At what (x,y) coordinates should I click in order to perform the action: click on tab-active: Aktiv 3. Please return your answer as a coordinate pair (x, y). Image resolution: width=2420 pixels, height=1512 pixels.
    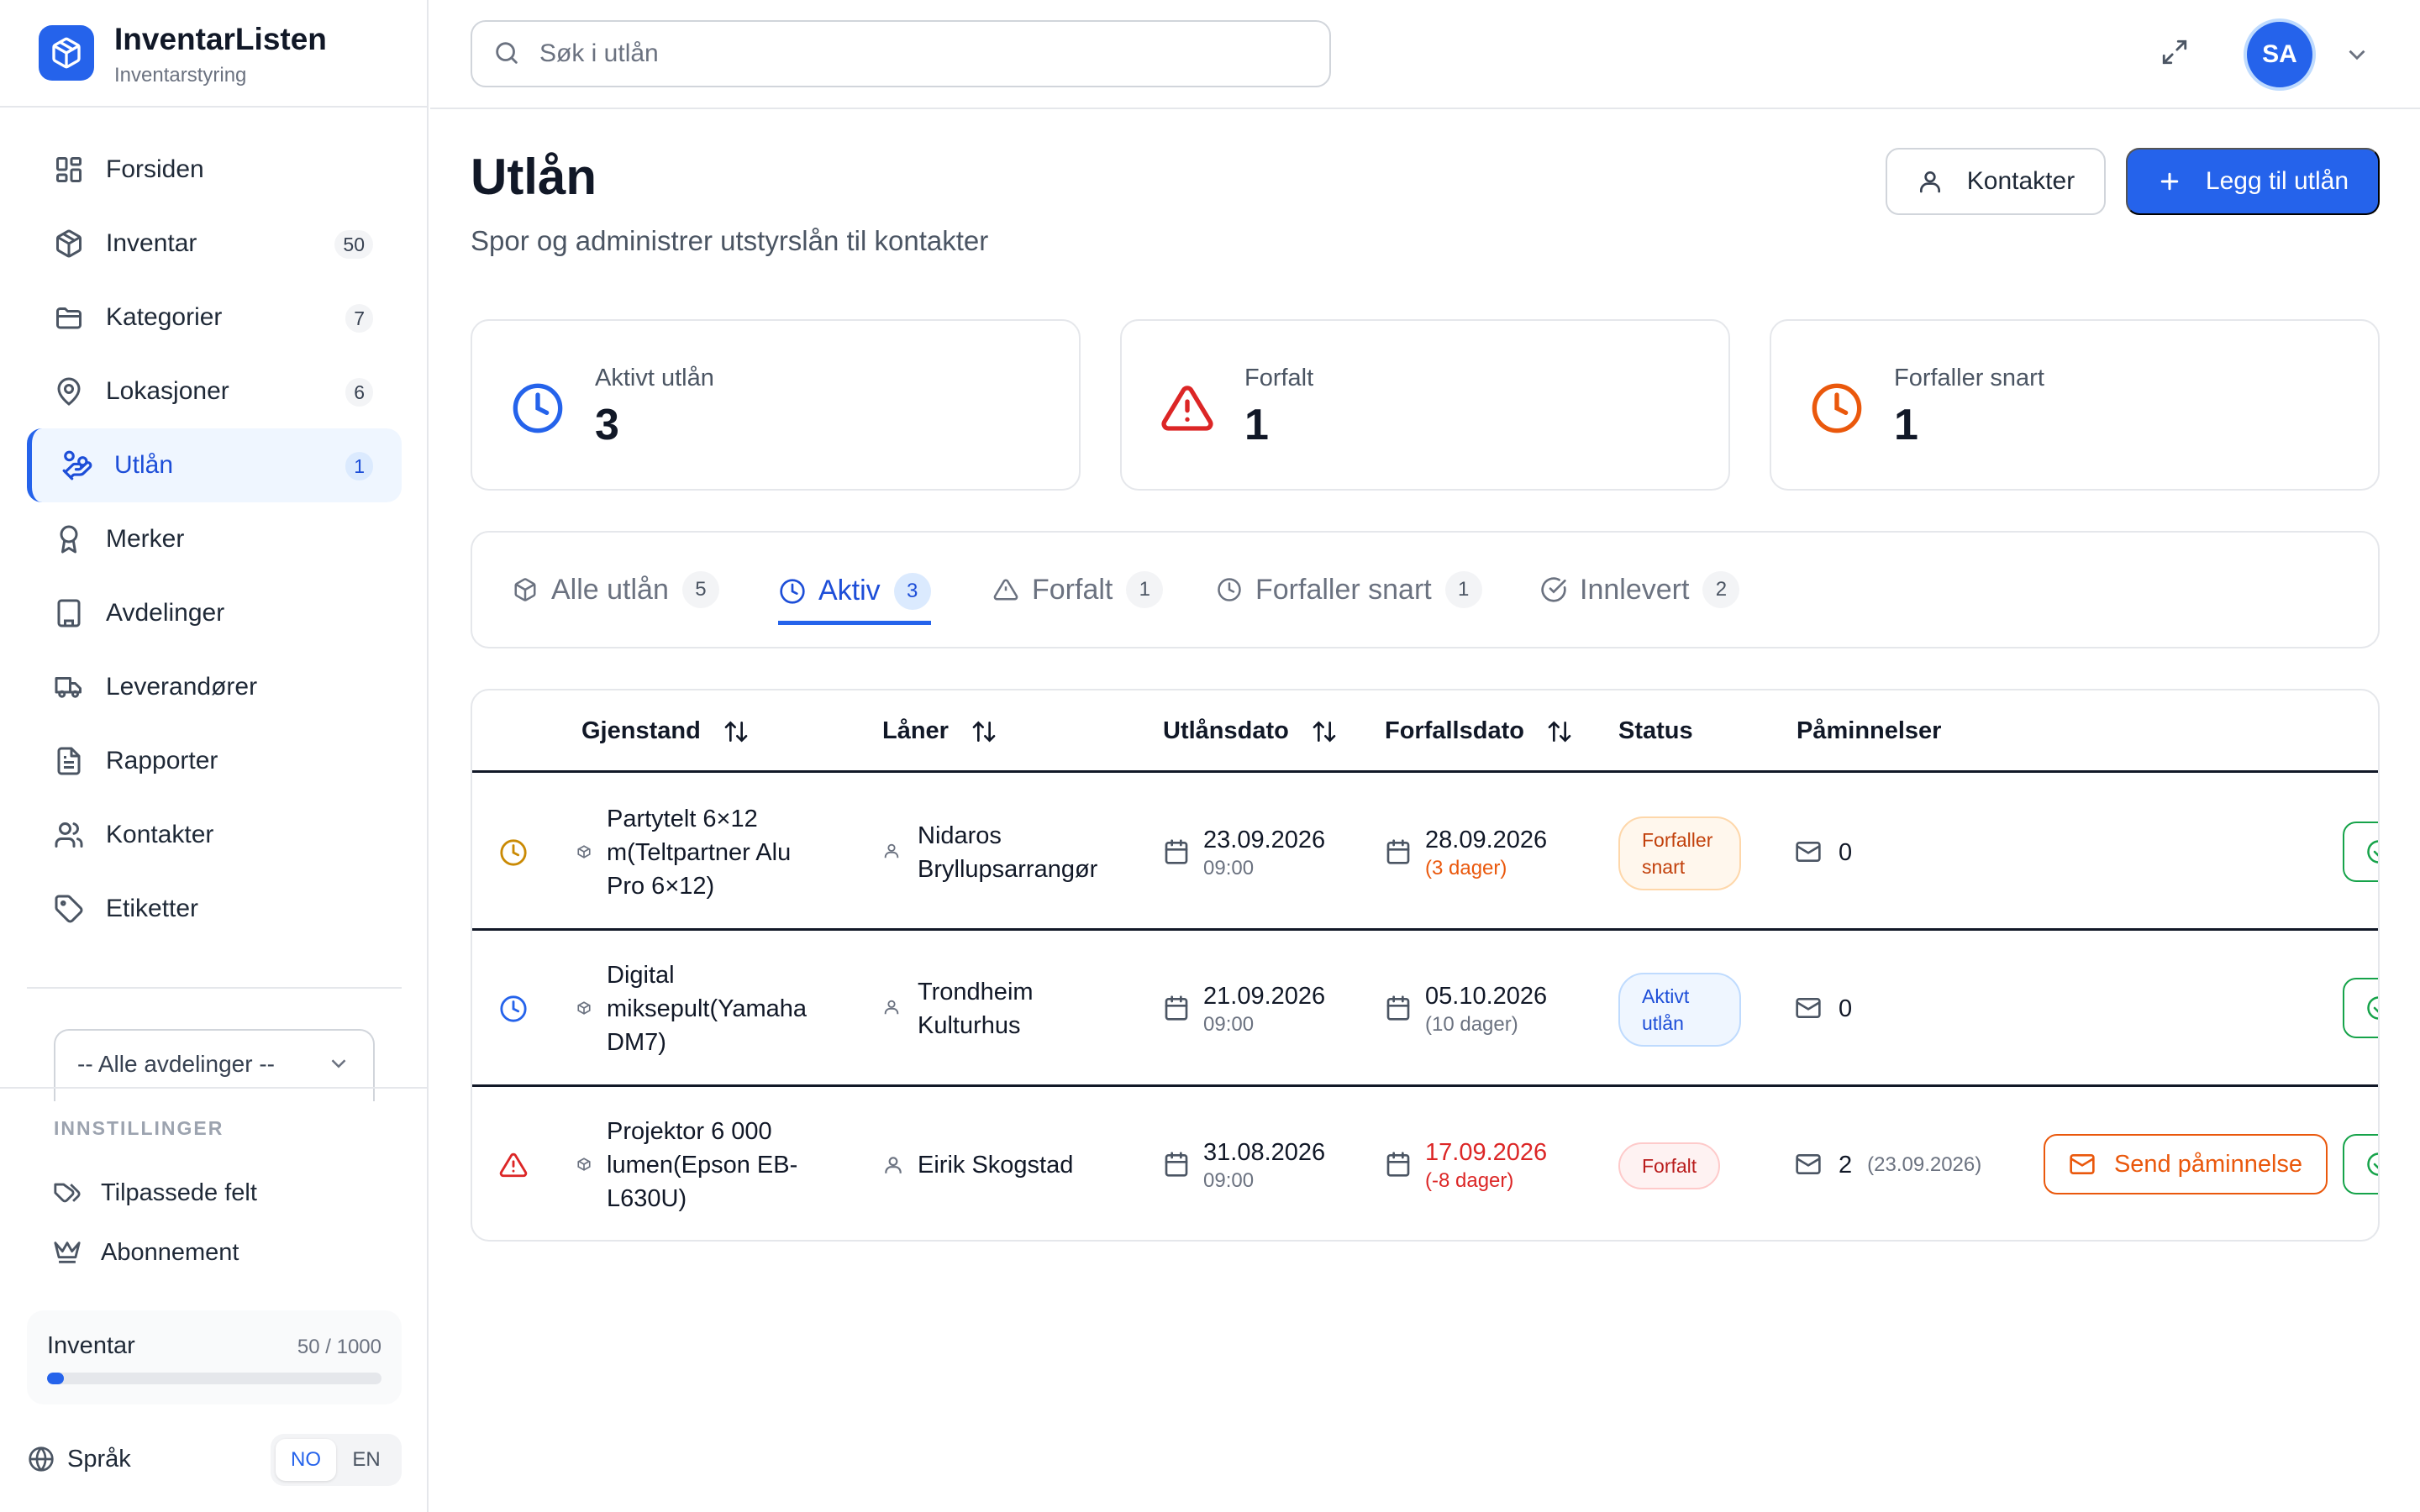
    Looking at the image, I should click on (855, 593).